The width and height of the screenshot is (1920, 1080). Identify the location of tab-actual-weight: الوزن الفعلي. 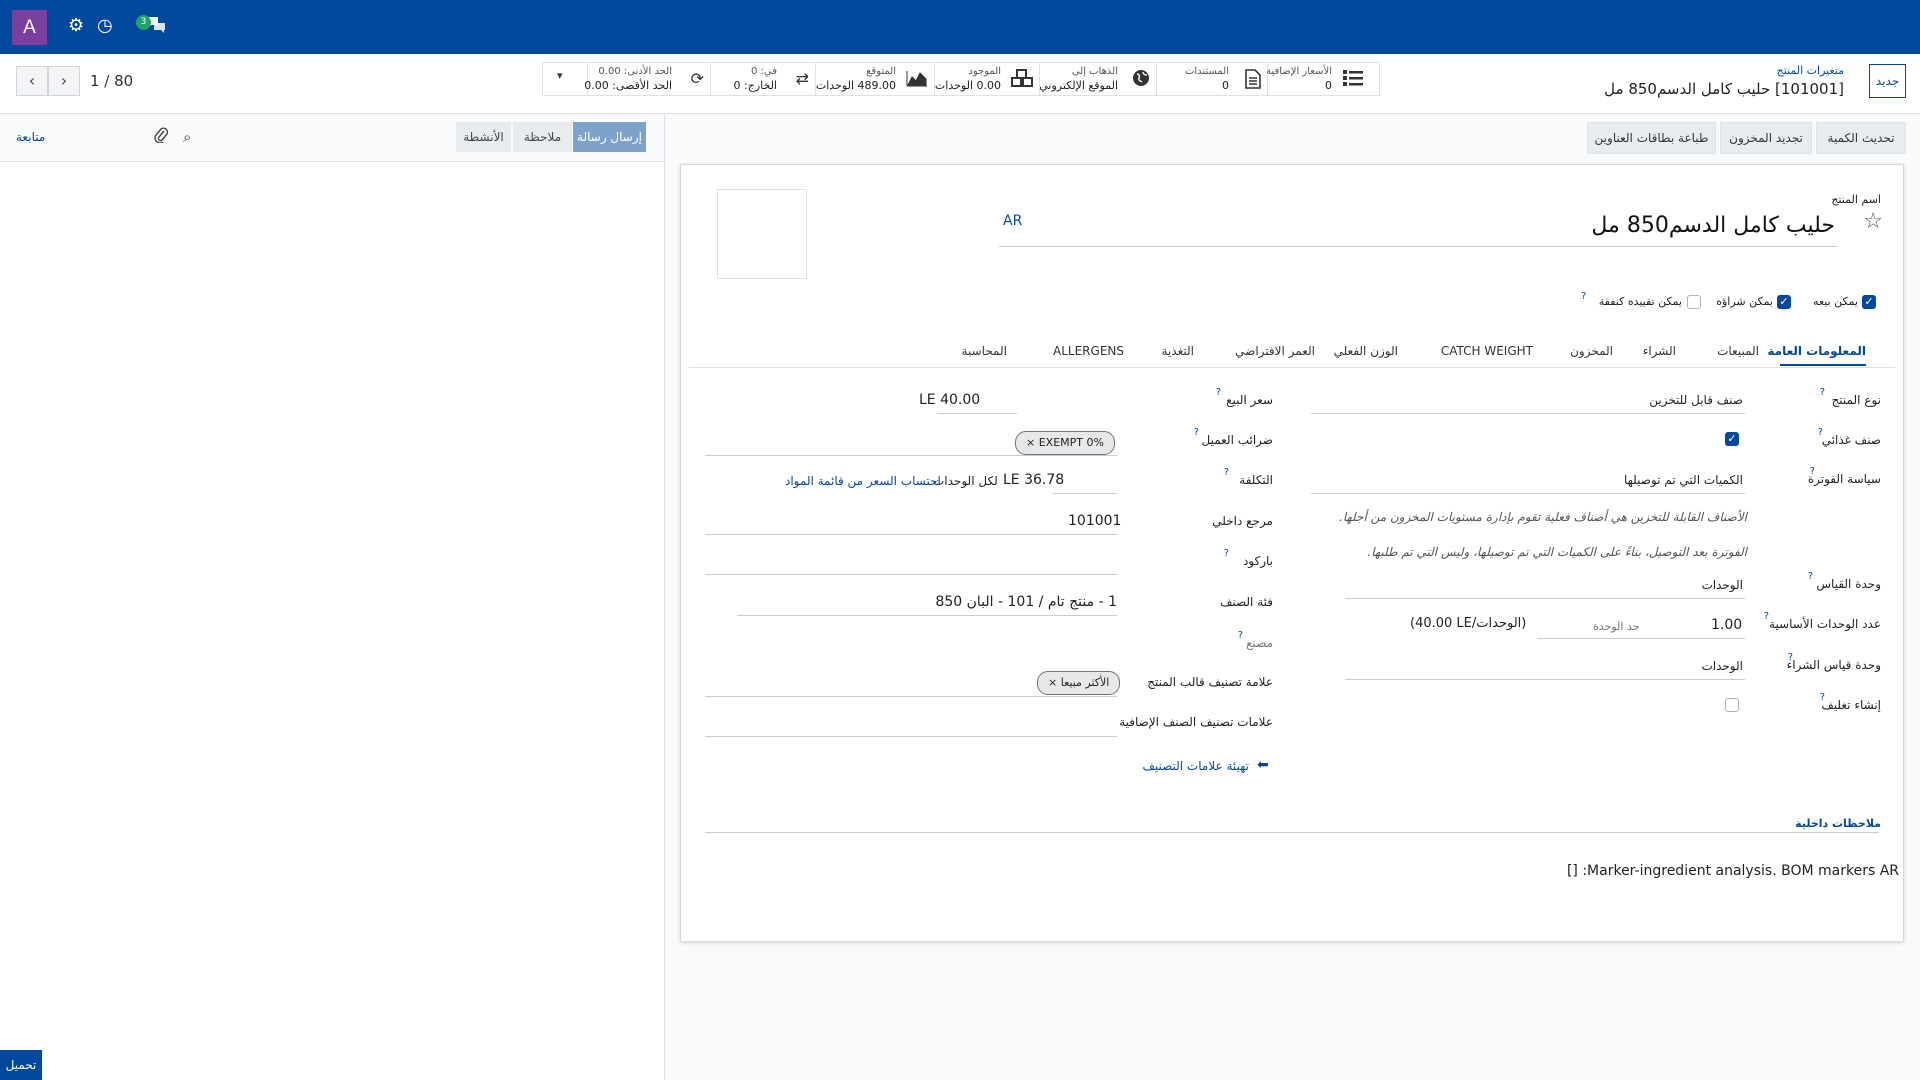
(1366, 351).